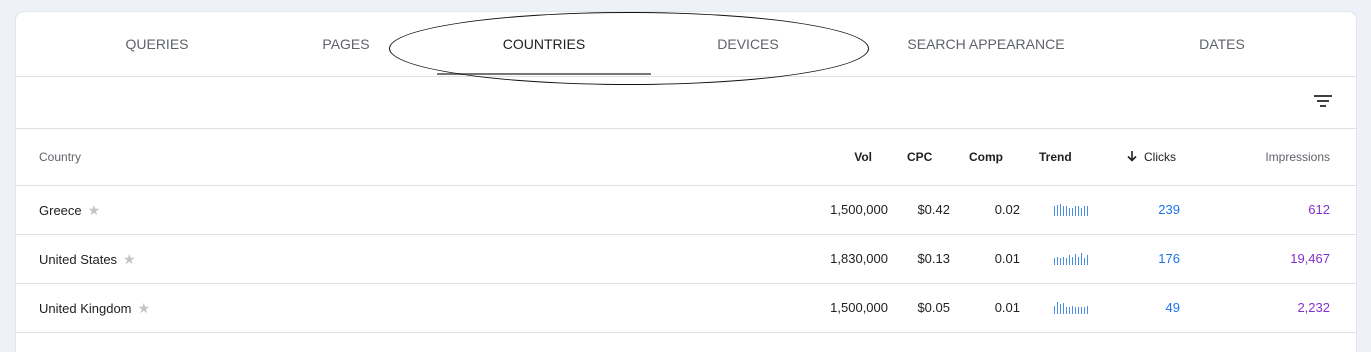 Image resolution: width=1371 pixels, height=352 pixels. Describe the element at coordinates (157, 44) in the screenshot. I see `tab-queries: QUERIES` at that location.